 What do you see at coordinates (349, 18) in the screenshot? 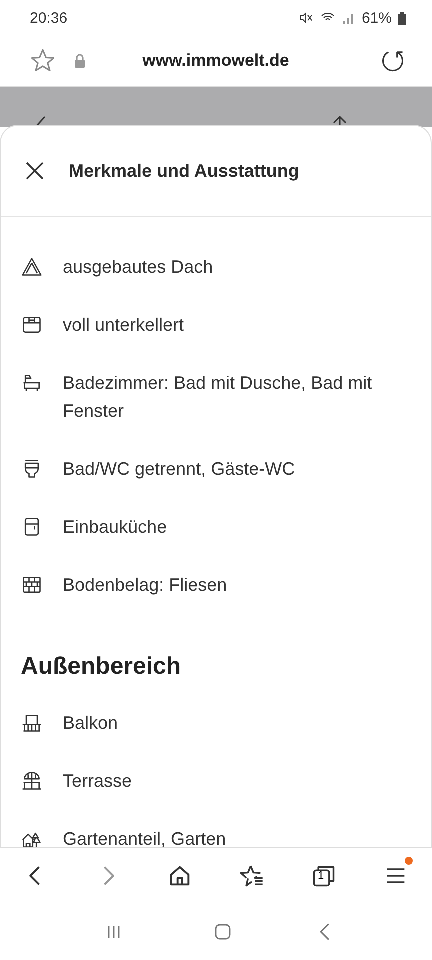
I see `signal-icon` at bounding box center [349, 18].